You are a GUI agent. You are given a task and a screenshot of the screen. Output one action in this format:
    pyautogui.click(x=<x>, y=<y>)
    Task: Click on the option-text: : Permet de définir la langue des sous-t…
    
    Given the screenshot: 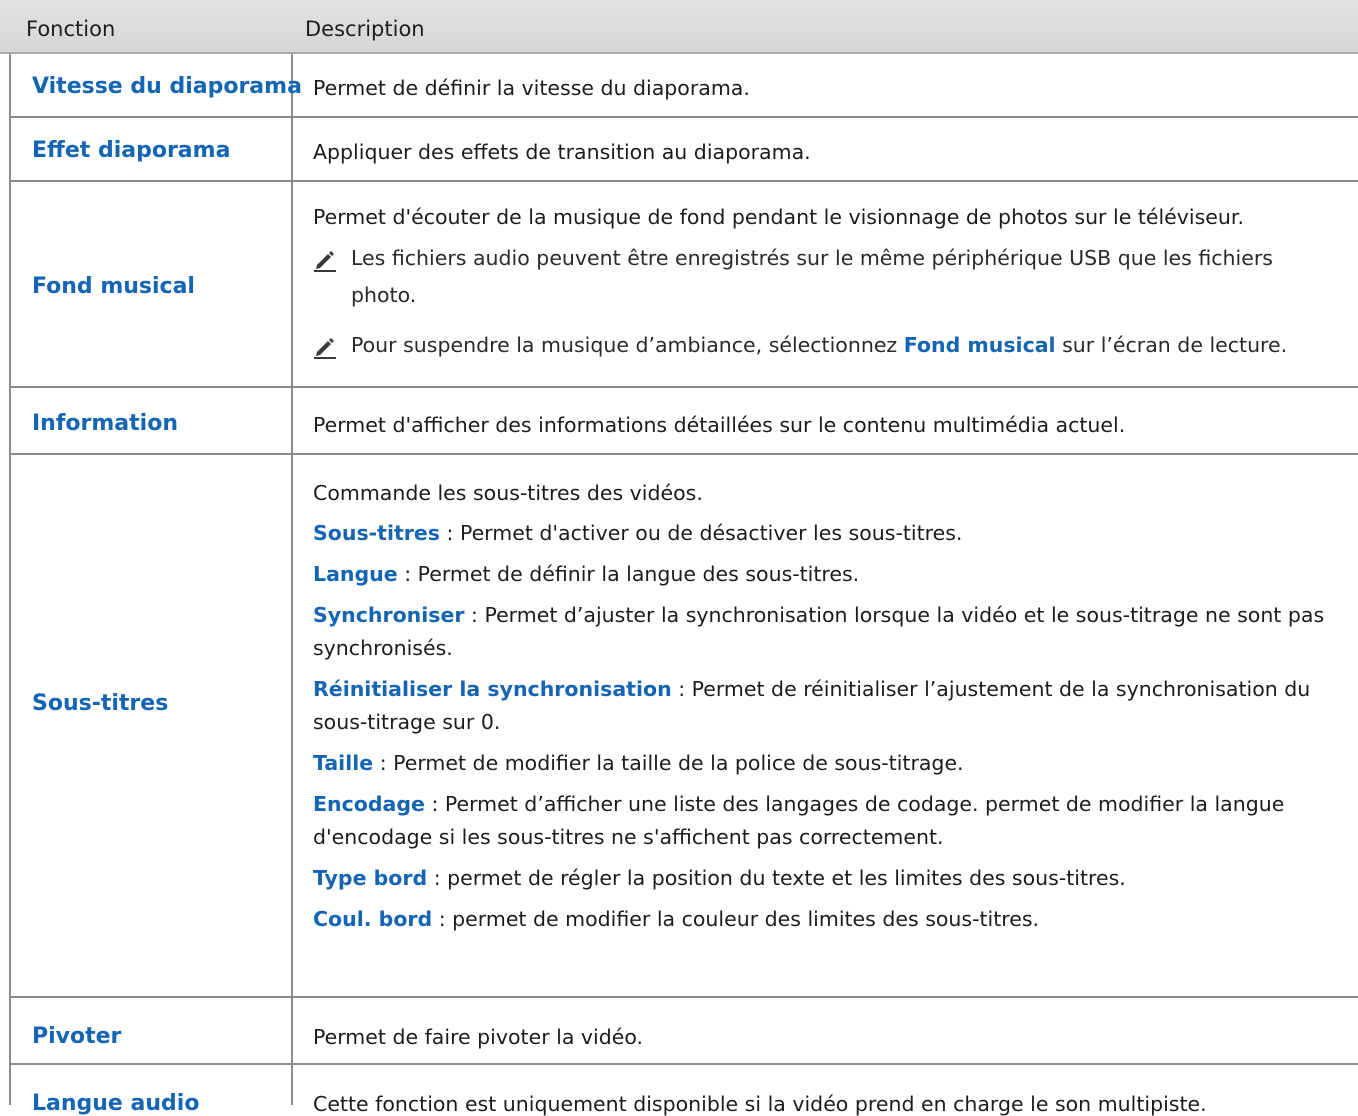 What is the action you would take?
    pyautogui.click(x=628, y=574)
    